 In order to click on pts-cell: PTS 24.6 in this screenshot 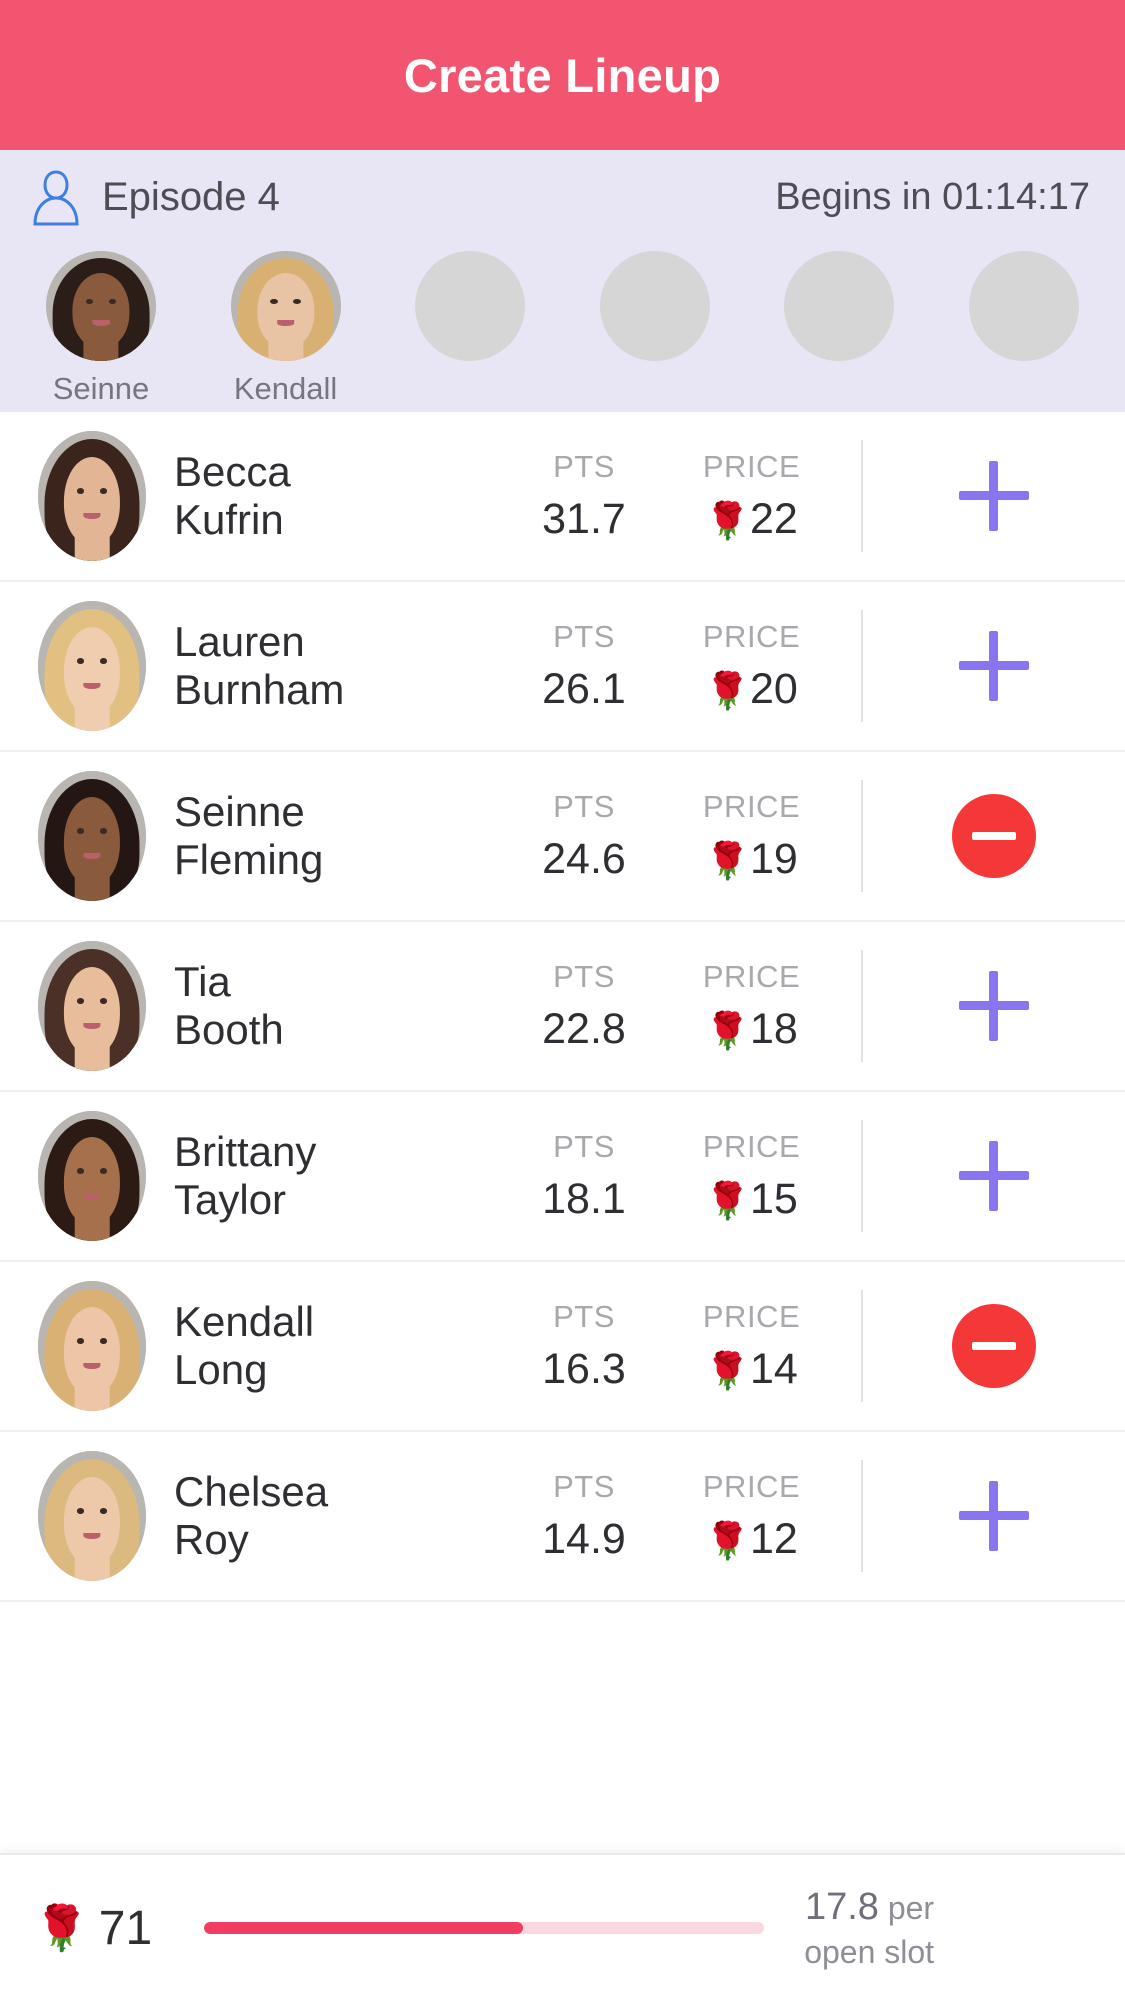, I will do `click(584, 836)`.